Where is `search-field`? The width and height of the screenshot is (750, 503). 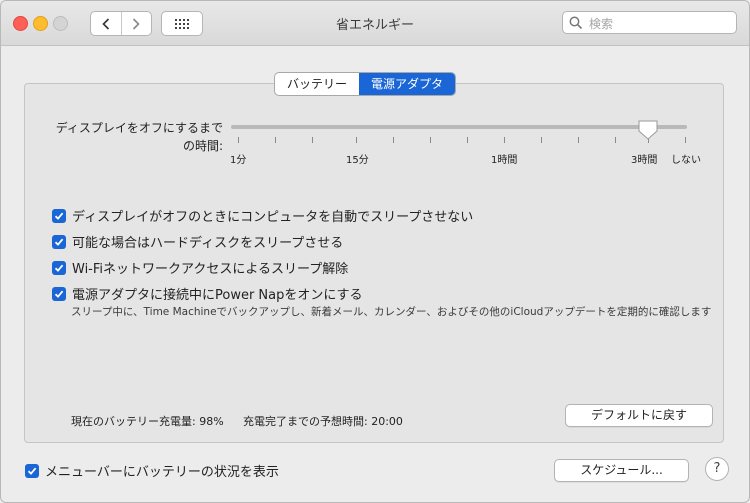
search-field is located at coordinates (649, 22).